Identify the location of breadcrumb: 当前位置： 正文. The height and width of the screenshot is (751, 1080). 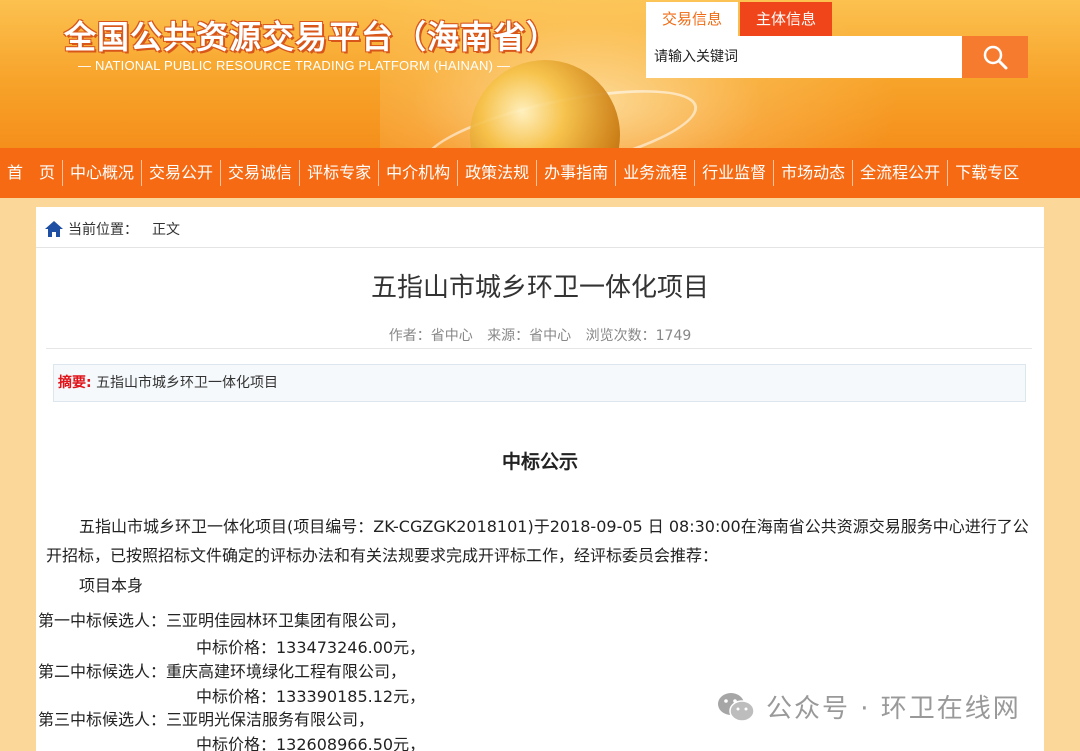
(112, 229).